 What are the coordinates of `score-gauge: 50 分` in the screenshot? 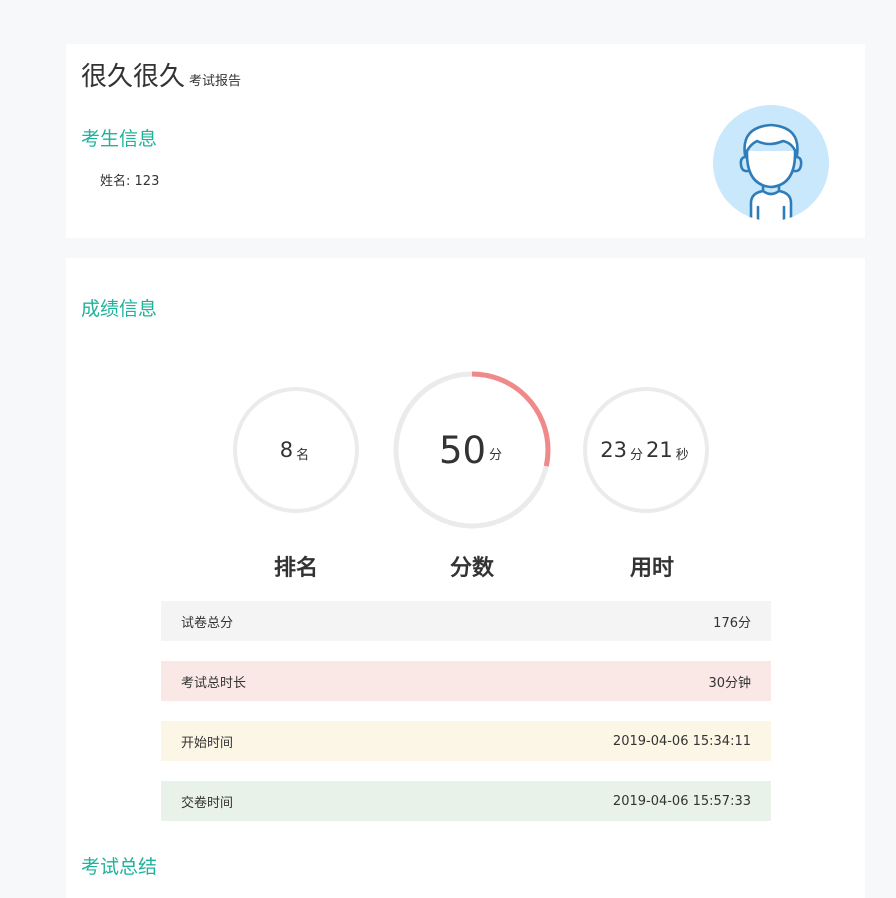 It's located at (472, 450).